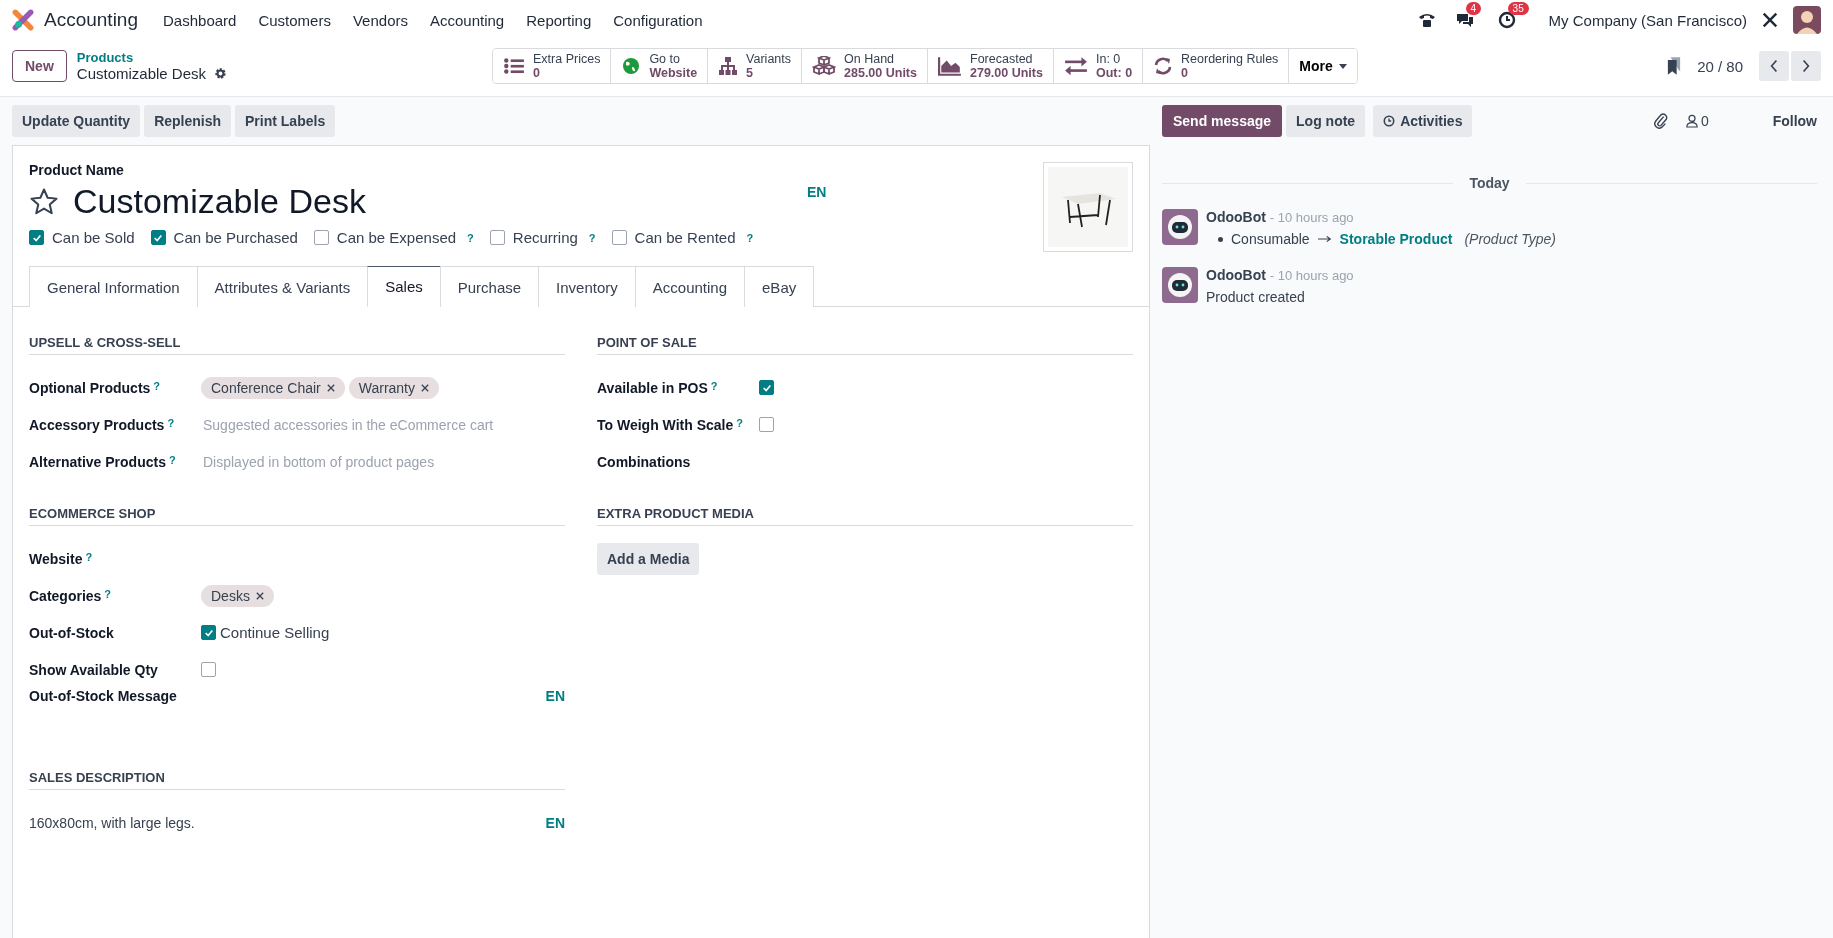  What do you see at coordinates (65, 595) in the screenshot?
I see `field-label: Categories` at bounding box center [65, 595].